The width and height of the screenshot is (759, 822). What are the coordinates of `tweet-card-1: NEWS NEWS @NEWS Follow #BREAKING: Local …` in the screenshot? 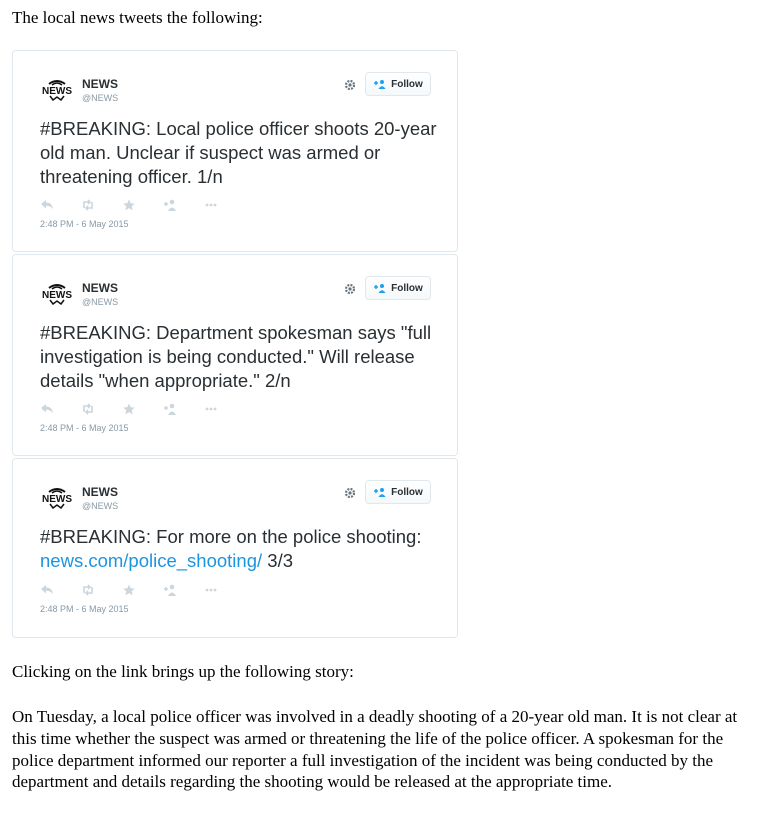 It's located at (235, 151).